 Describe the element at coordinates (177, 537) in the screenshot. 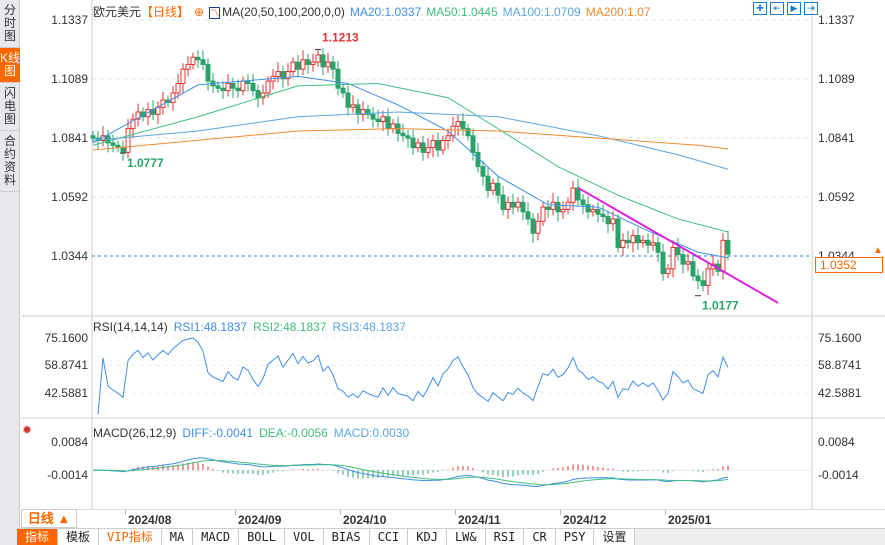

I see `tab-3: MA` at that location.